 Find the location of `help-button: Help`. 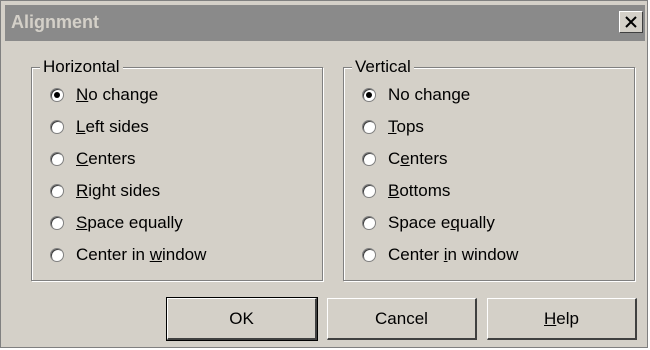

help-button: Help is located at coordinates (562, 319).